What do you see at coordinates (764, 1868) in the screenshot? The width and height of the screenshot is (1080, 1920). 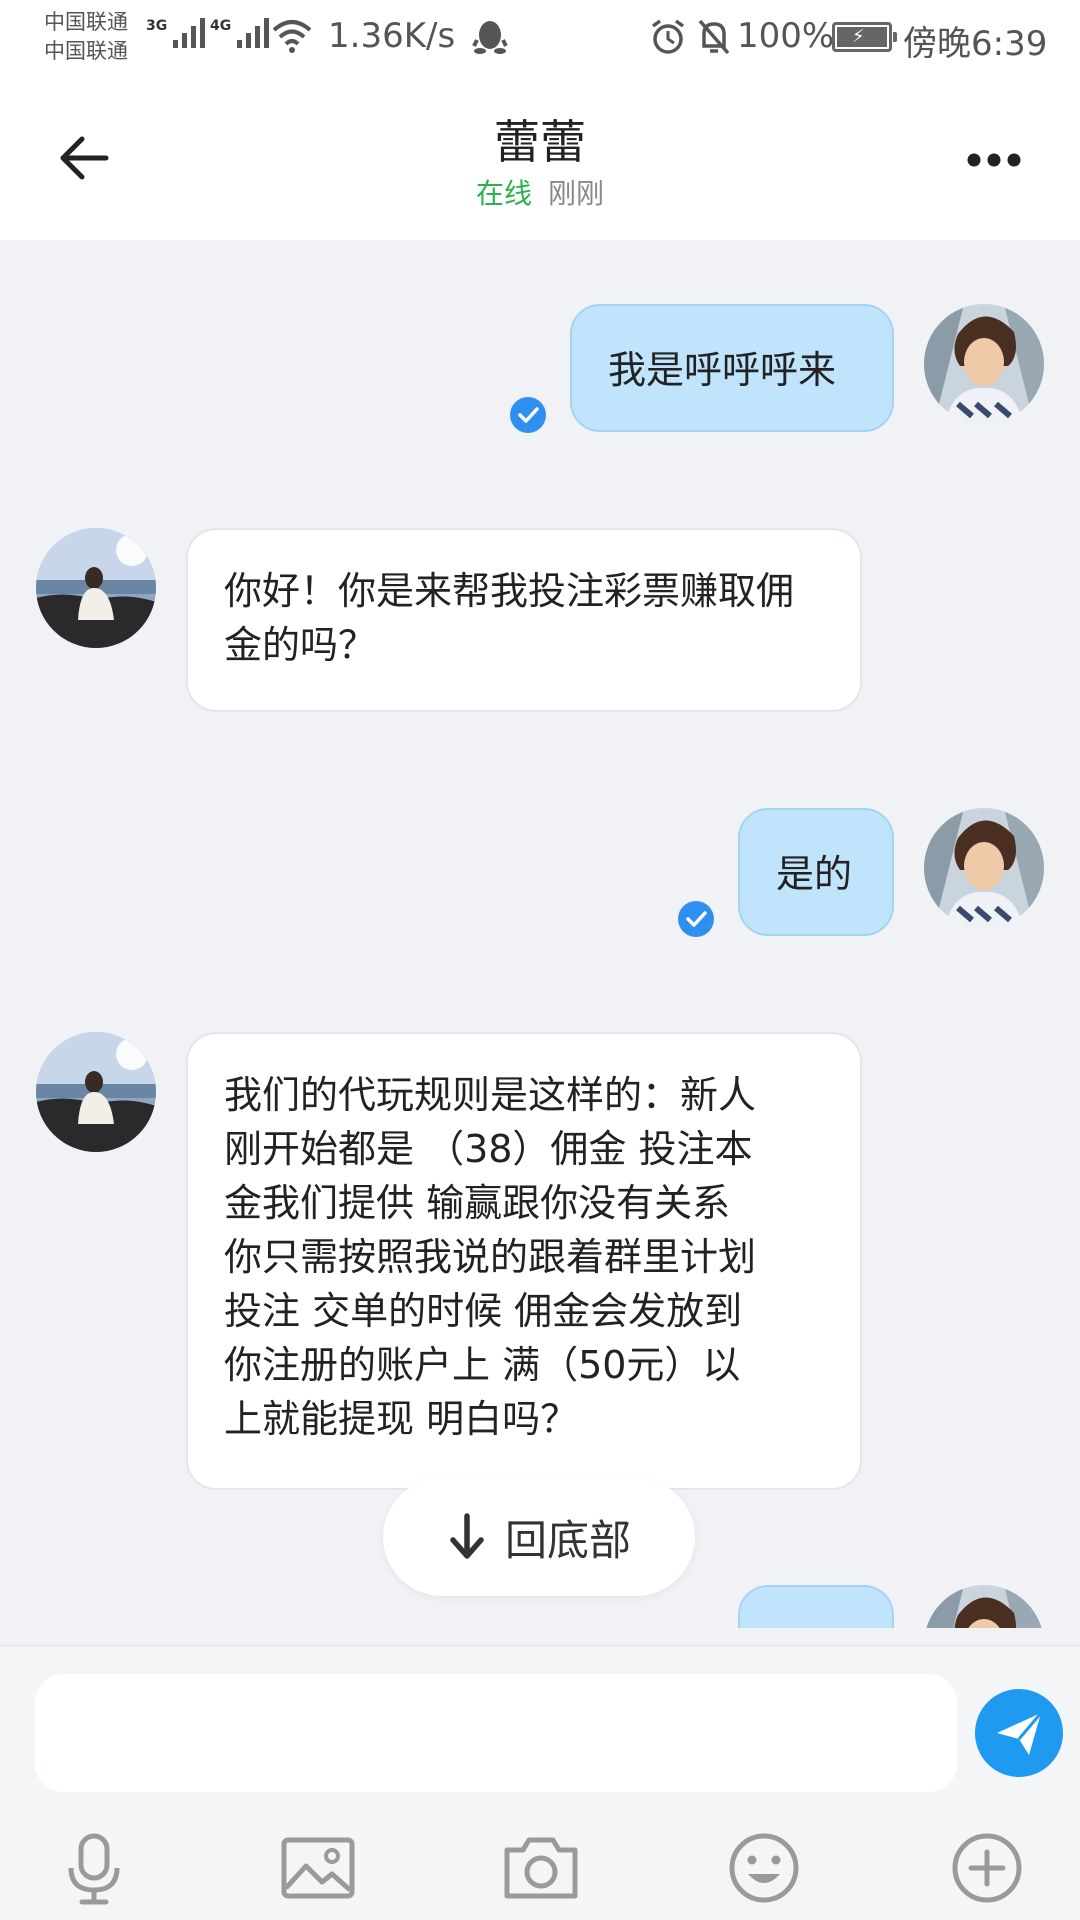 I see `emoji-icon` at bounding box center [764, 1868].